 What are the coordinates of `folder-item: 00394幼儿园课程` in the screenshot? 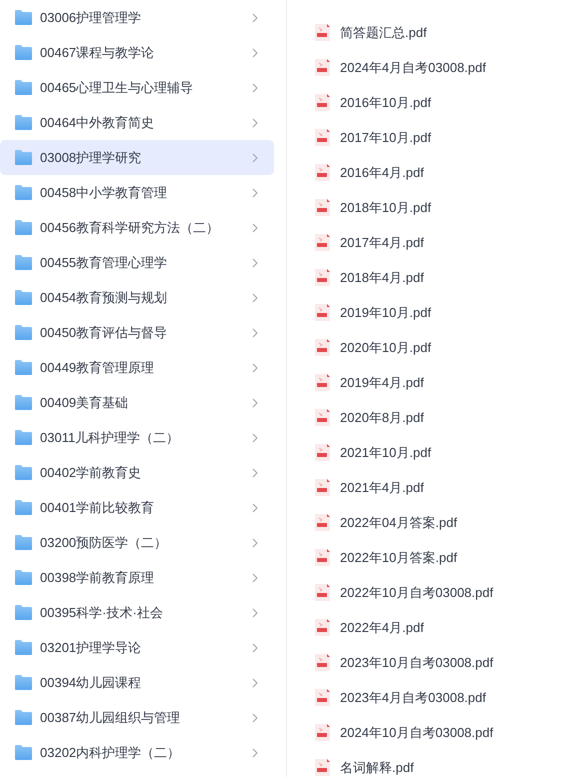 It's located at (137, 682).